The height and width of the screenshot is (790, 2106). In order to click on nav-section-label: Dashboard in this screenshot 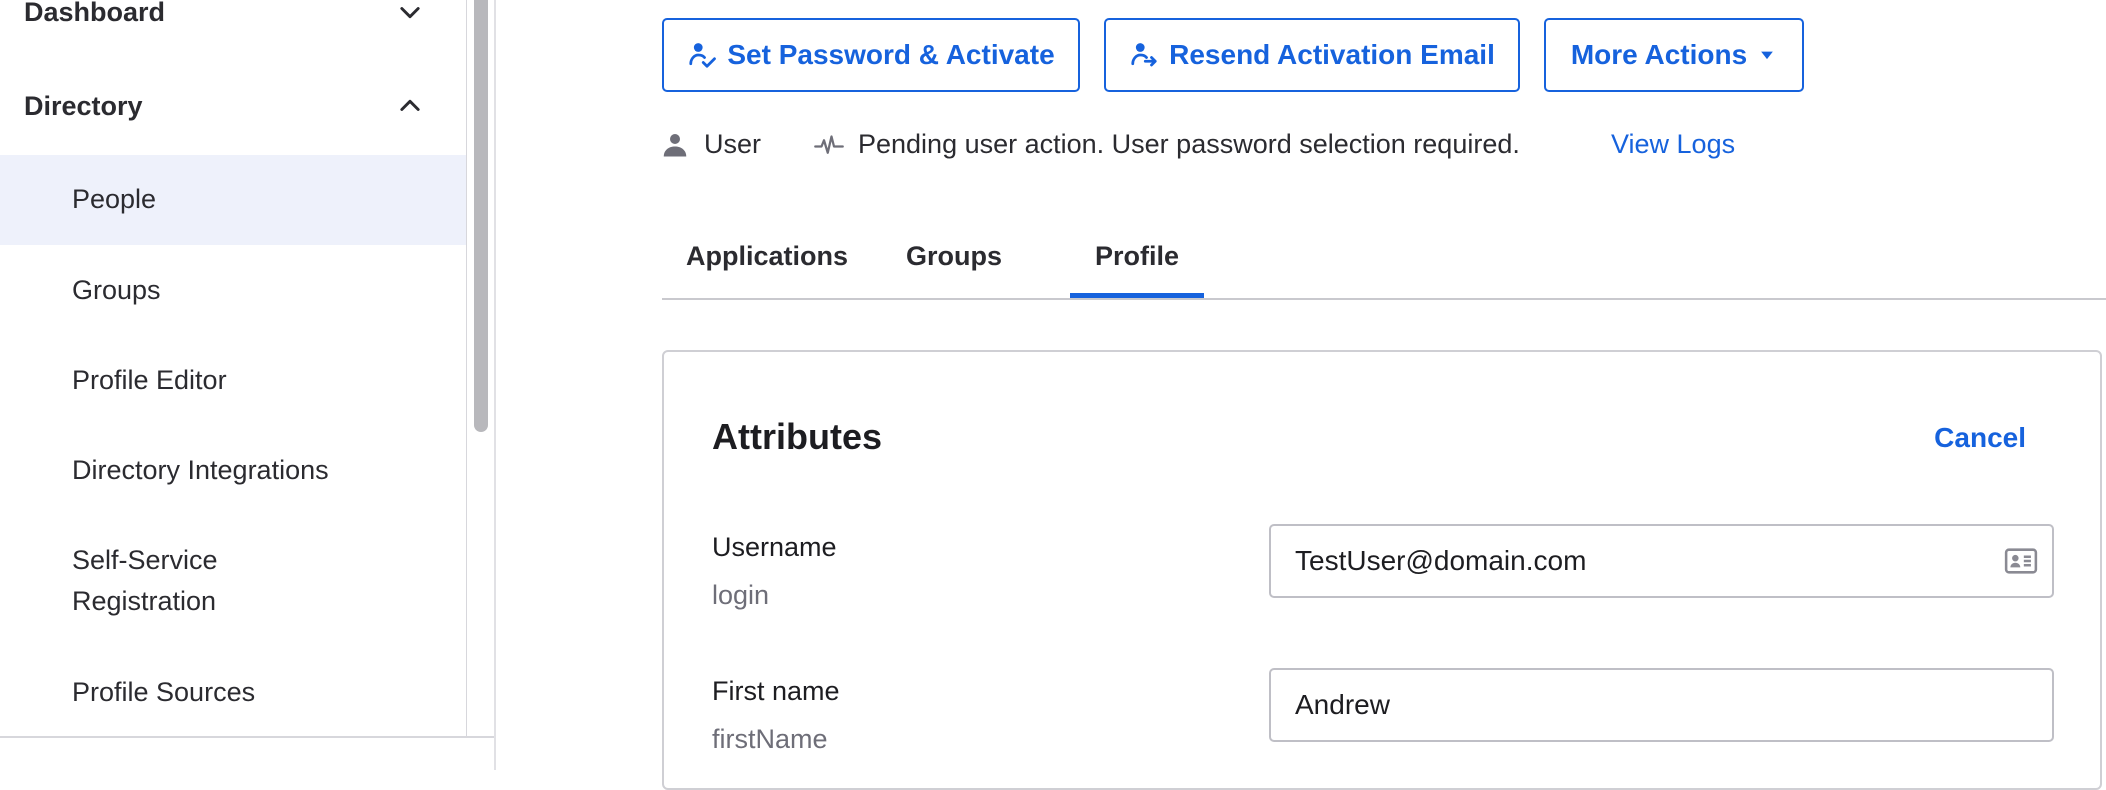, I will do `click(95, 13)`.